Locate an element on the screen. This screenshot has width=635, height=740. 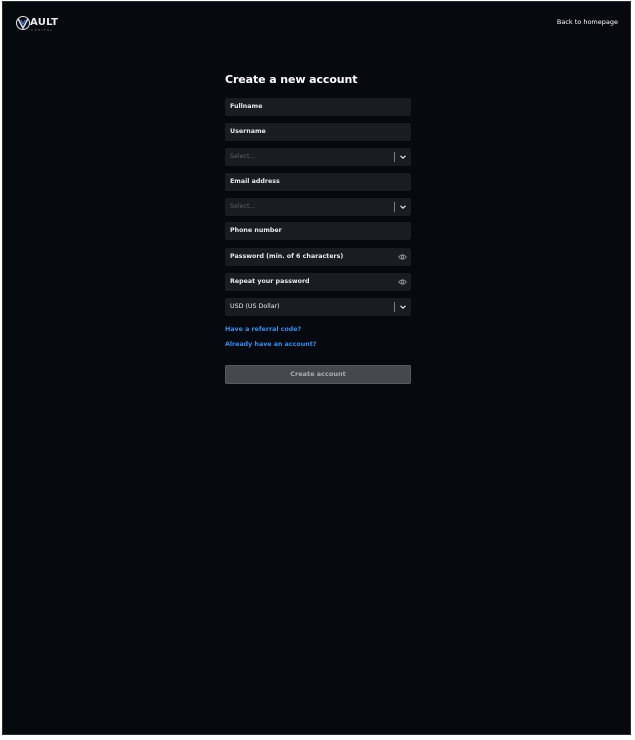
repeat-password-field: Repeat your password is located at coordinates (318, 282).